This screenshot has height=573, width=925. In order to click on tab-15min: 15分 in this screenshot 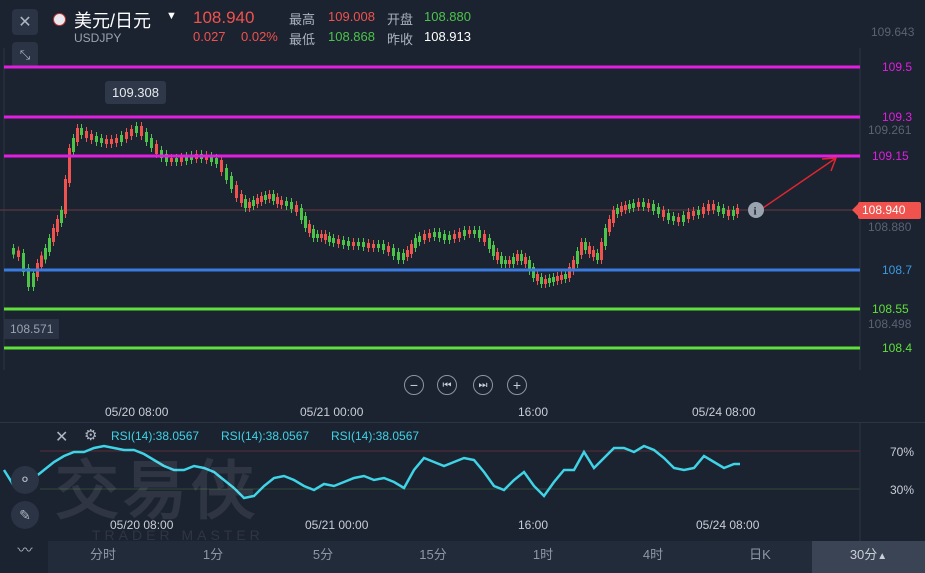, I will do `click(433, 557)`.